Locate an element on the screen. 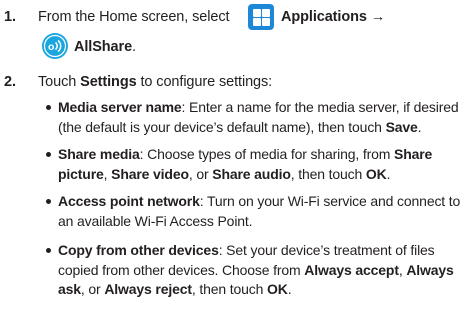 This screenshot has width=472, height=325. allshare-icon: o is located at coordinates (55, 46).